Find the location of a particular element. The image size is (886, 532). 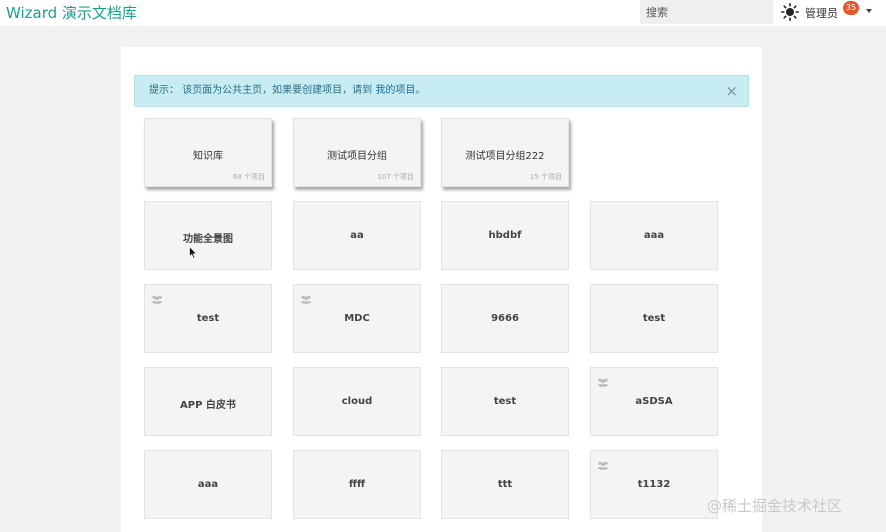

project-card: APP 白皮书 is located at coordinates (208, 401).